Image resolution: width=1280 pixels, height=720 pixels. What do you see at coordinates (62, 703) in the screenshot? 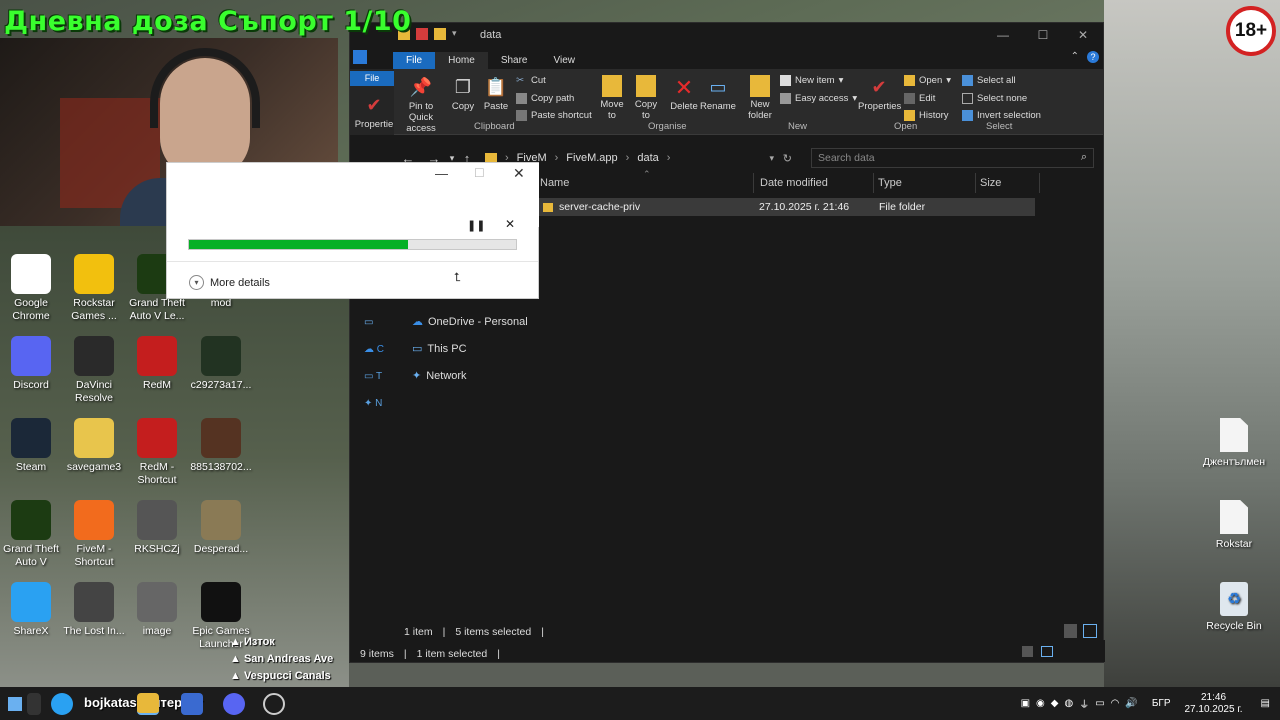
I see `browser-icon` at bounding box center [62, 703].